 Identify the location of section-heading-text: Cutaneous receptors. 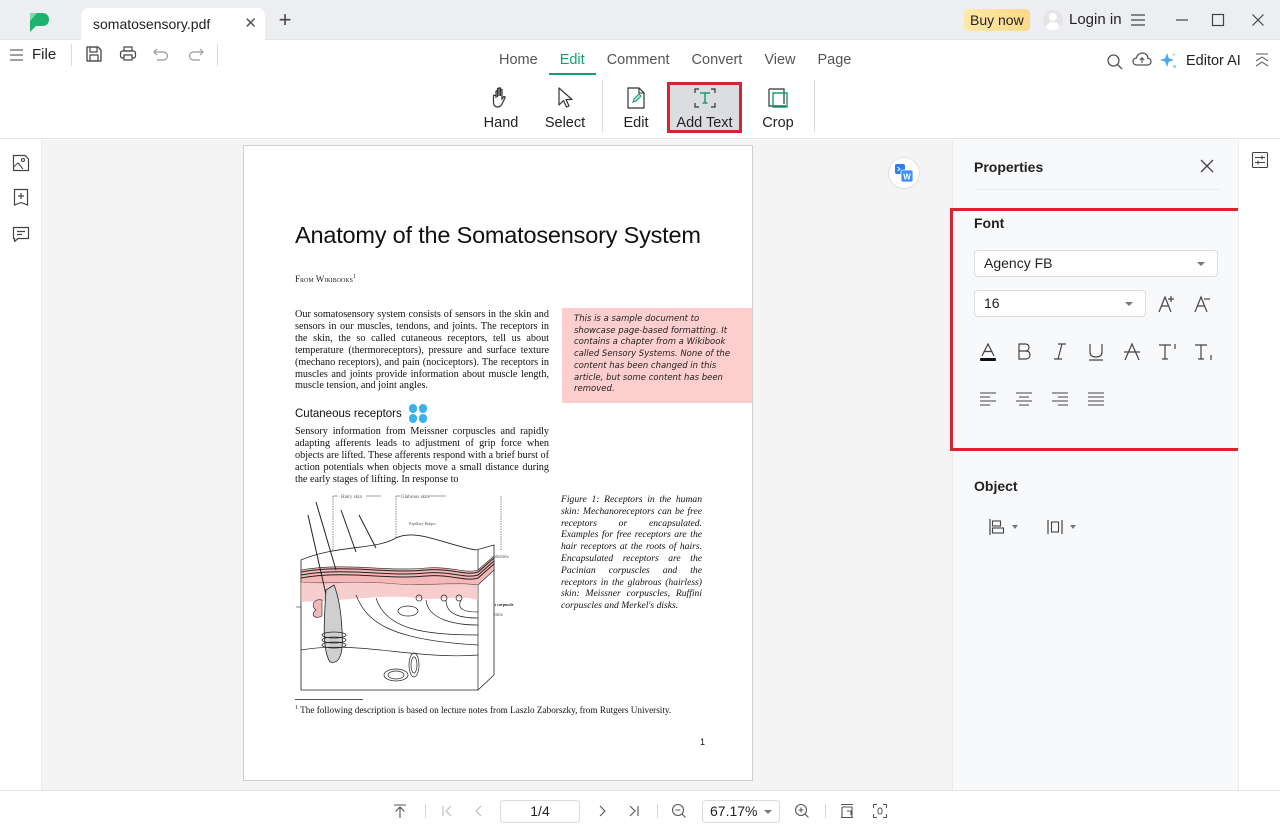
(348, 413).